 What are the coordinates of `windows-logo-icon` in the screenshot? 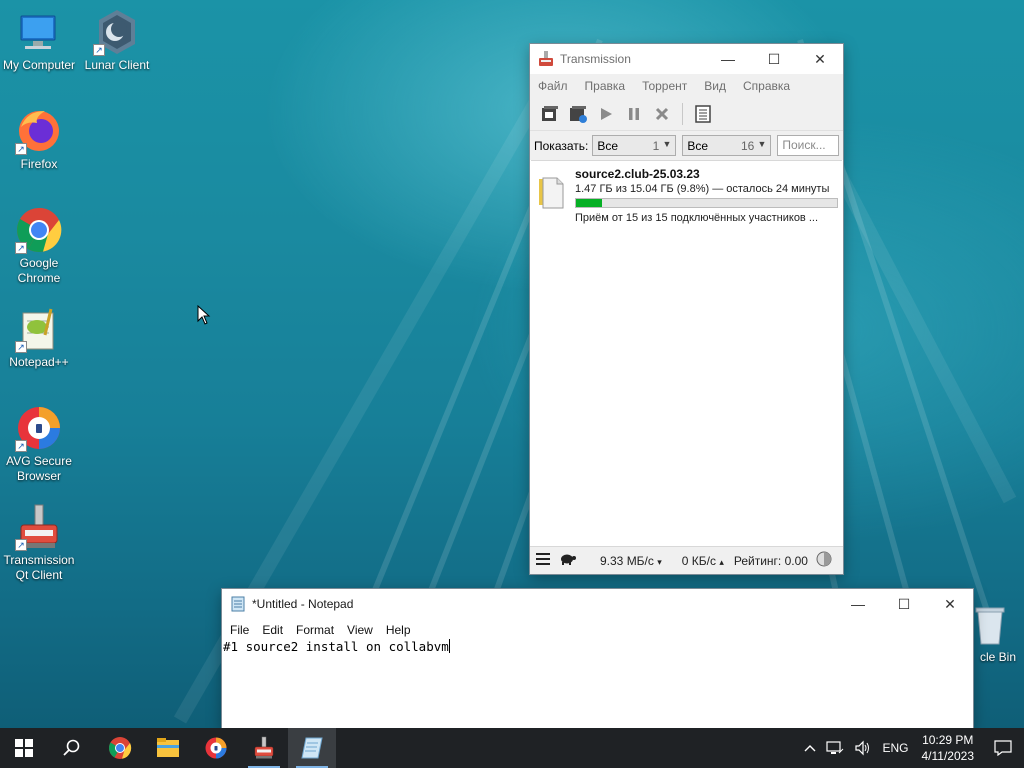 It's located at (24, 748).